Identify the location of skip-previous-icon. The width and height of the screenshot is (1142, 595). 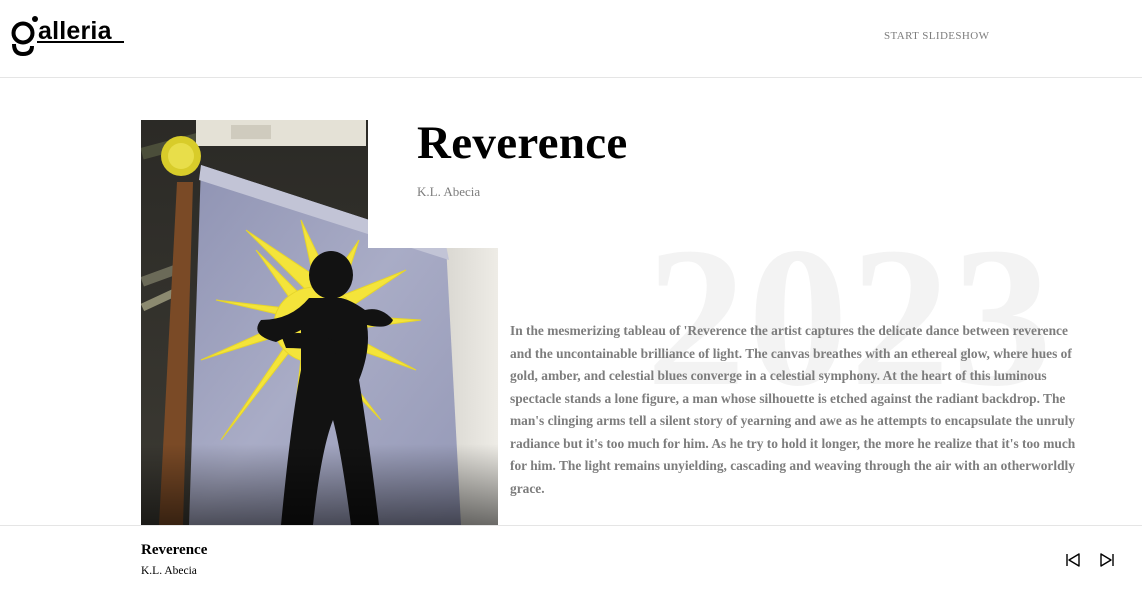
(1073, 560).